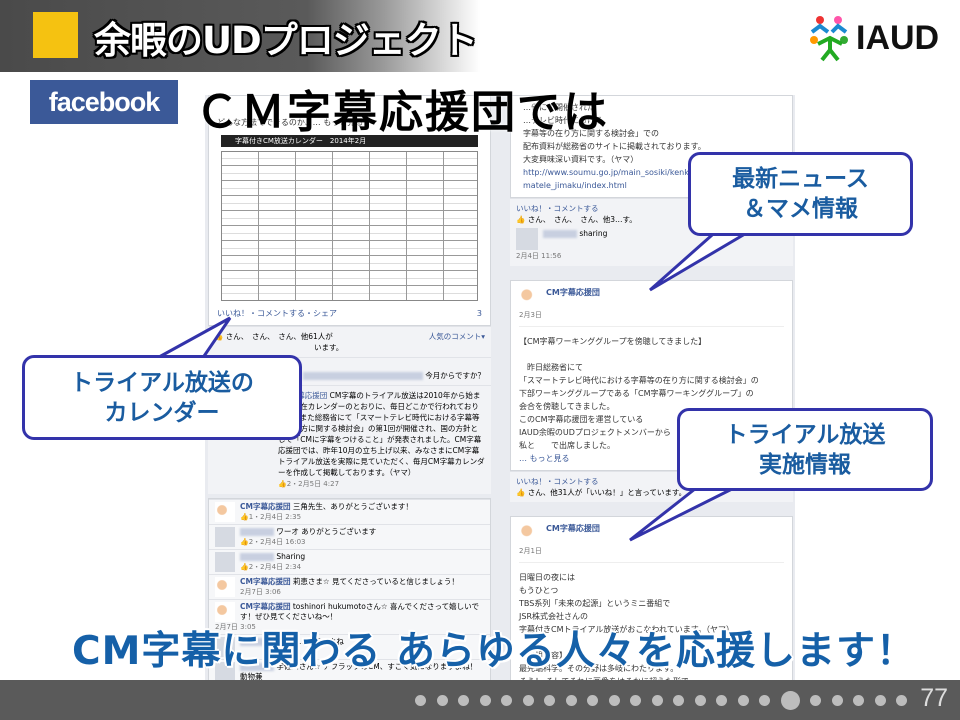 The image size is (960, 720). Describe the element at coordinates (805, 449) in the screenshot. I see `callout-trial: トライアル放送 実施情報` at that location.